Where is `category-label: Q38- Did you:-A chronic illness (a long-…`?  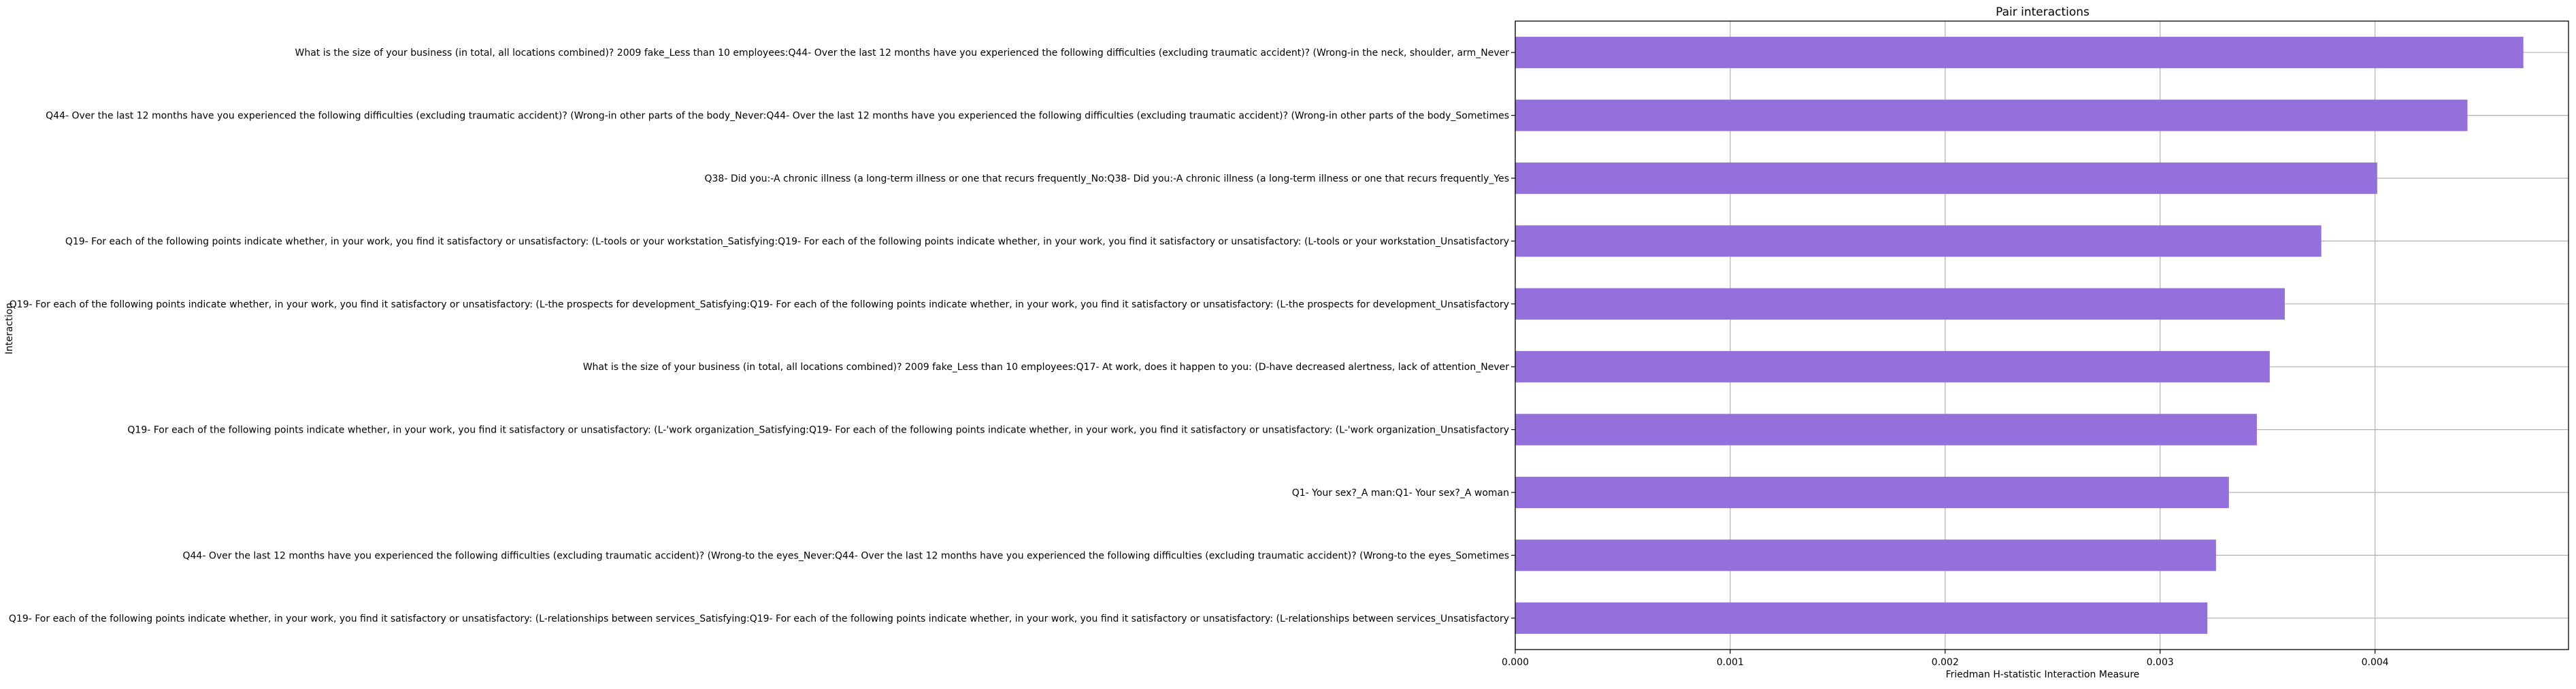
category-label: Q38- Did you:-A chronic illness (a long-… is located at coordinates (1107, 178).